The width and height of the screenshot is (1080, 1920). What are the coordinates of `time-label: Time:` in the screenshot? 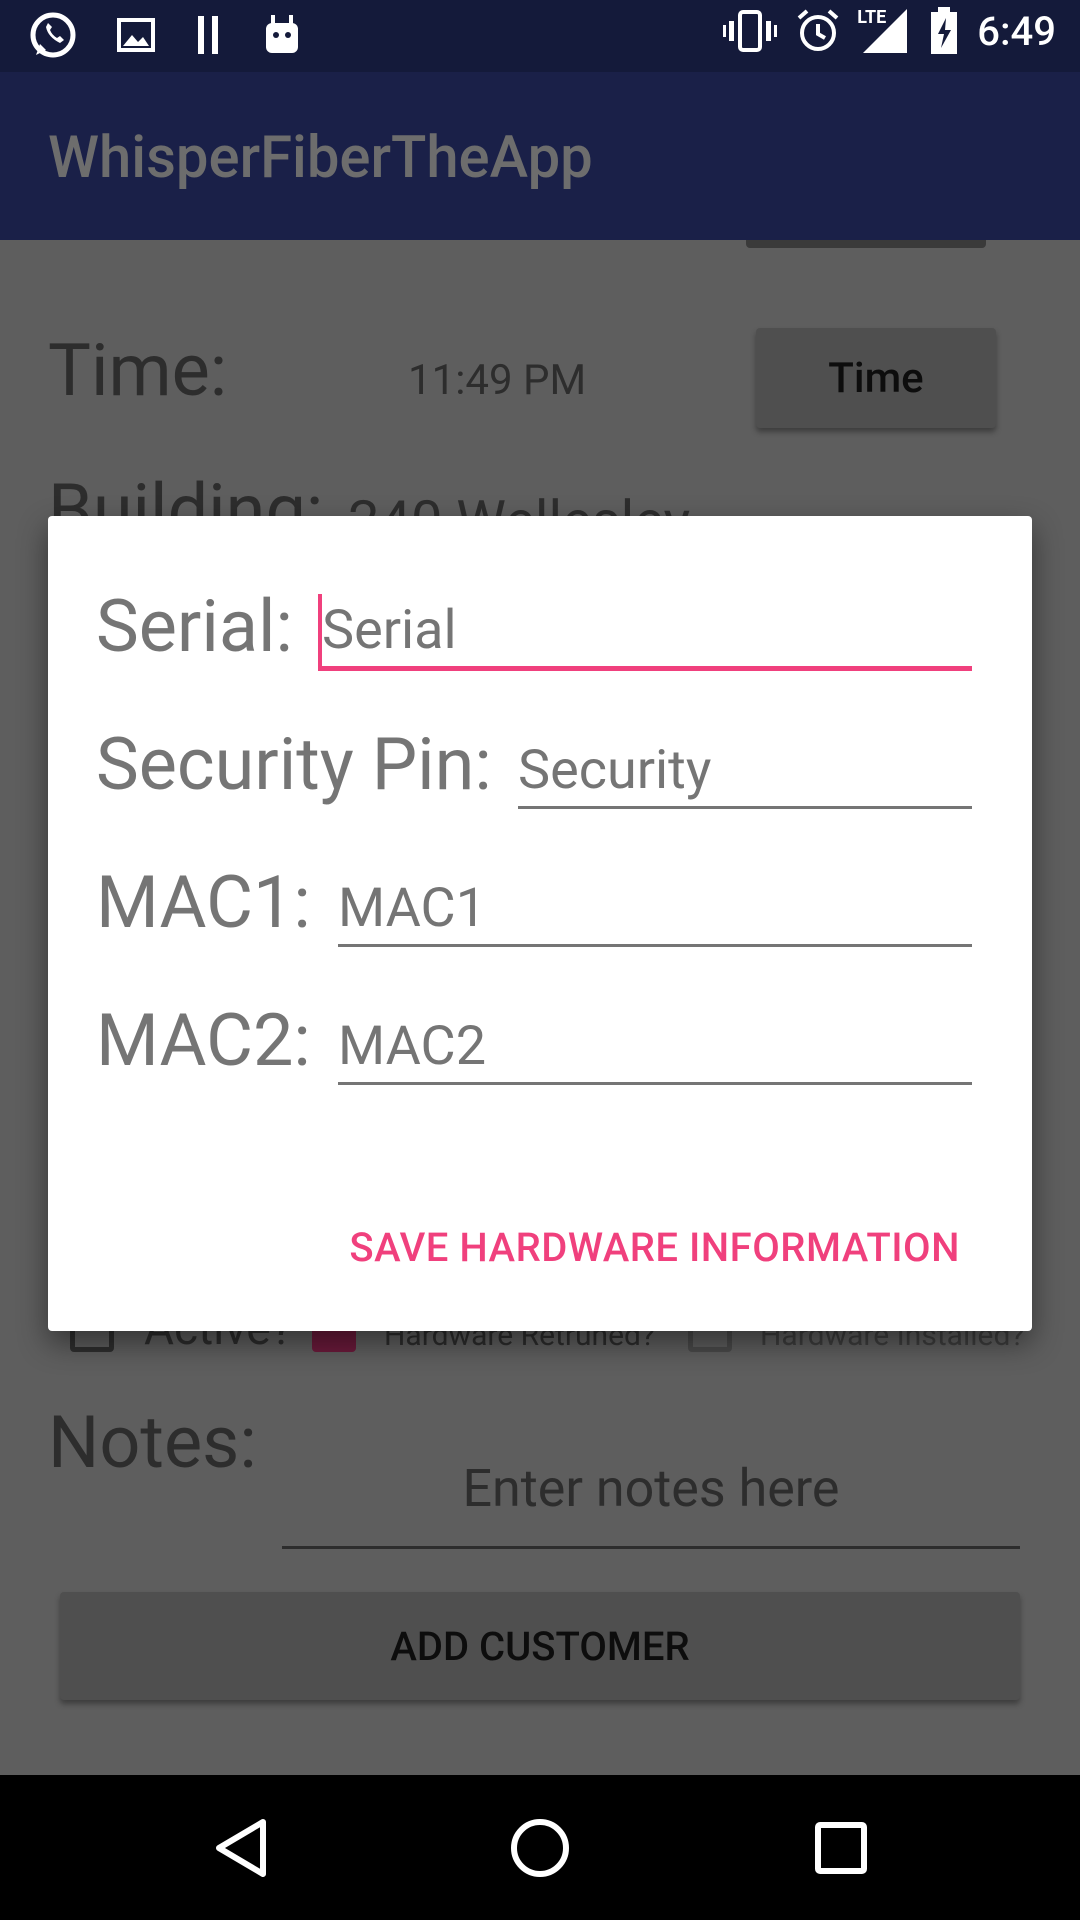 It's located at (138, 370).